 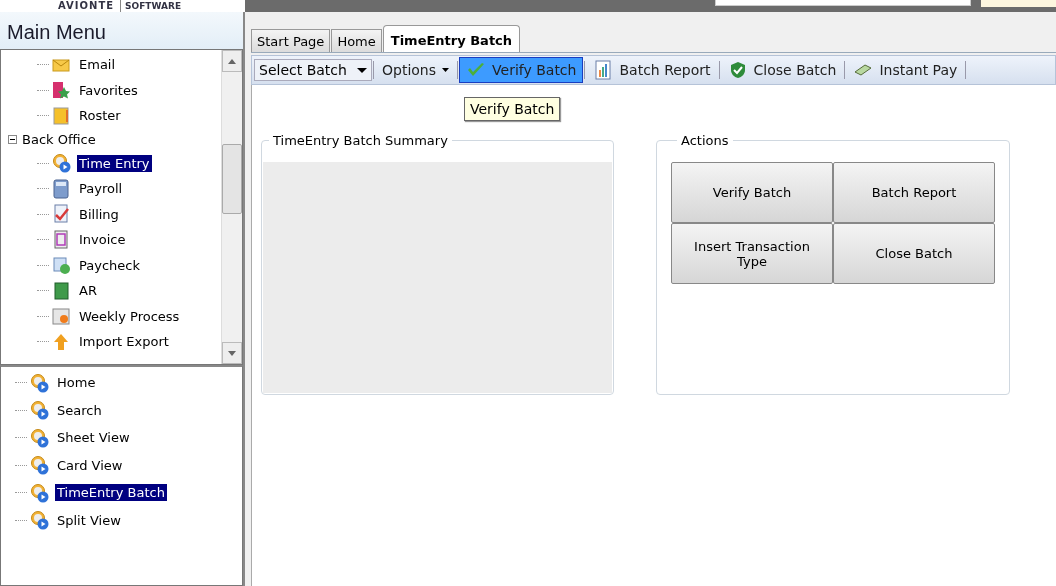 What do you see at coordinates (705, 140) in the screenshot?
I see `group-title: Actions` at bounding box center [705, 140].